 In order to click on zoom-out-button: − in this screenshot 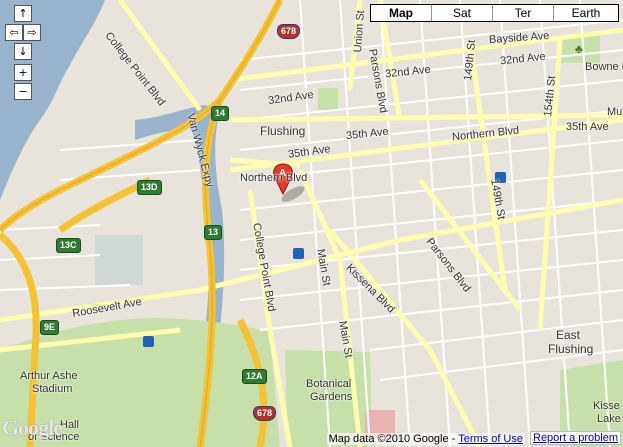, I will do `click(23, 91)`.